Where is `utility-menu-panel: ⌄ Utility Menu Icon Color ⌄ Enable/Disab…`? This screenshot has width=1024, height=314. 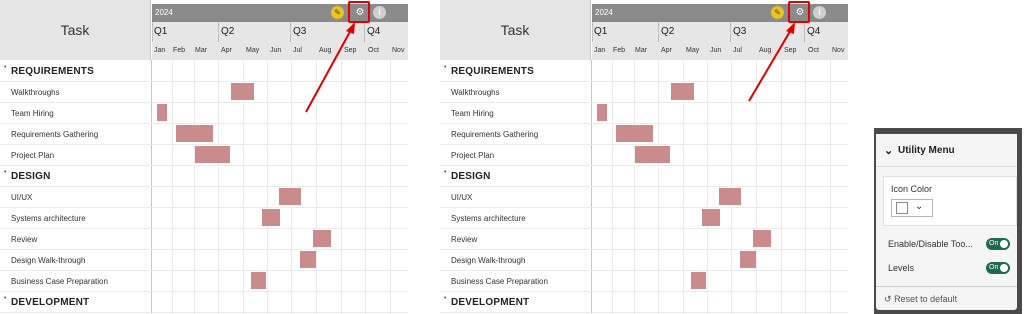 utility-menu-panel: ⌄ Utility Menu Icon Color ⌄ Enable/Disab… is located at coordinates (948, 221).